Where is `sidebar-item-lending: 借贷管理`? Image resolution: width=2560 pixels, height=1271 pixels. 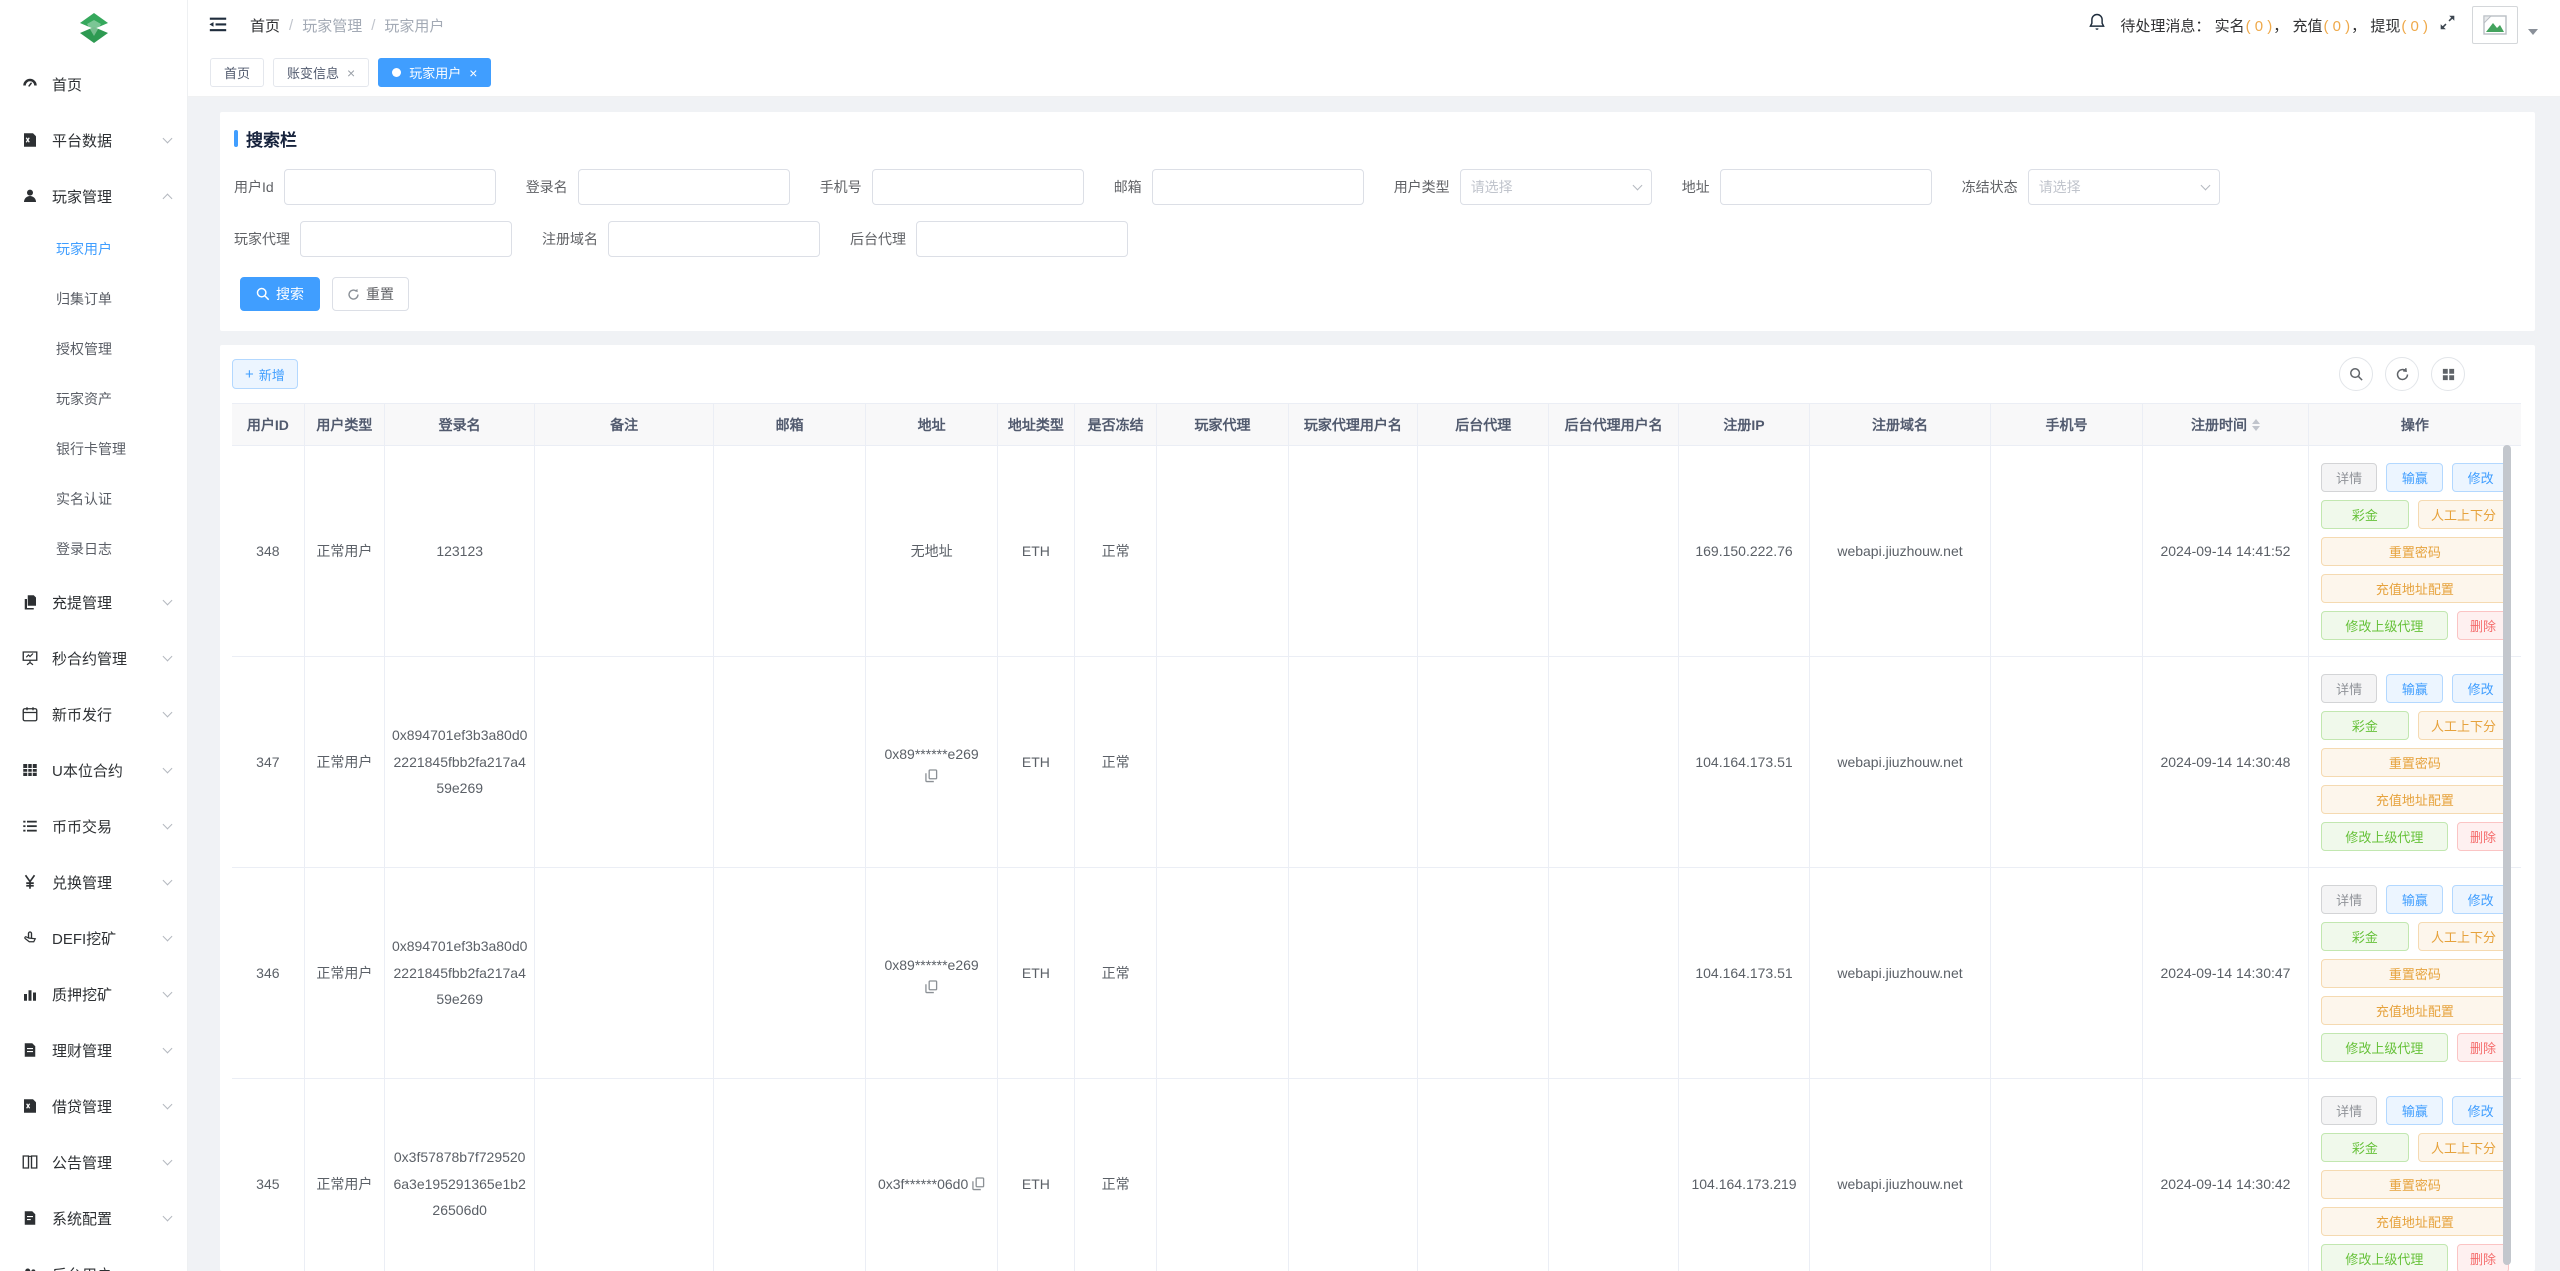 sidebar-item-lending: 借贷管理 is located at coordinates (93, 1106).